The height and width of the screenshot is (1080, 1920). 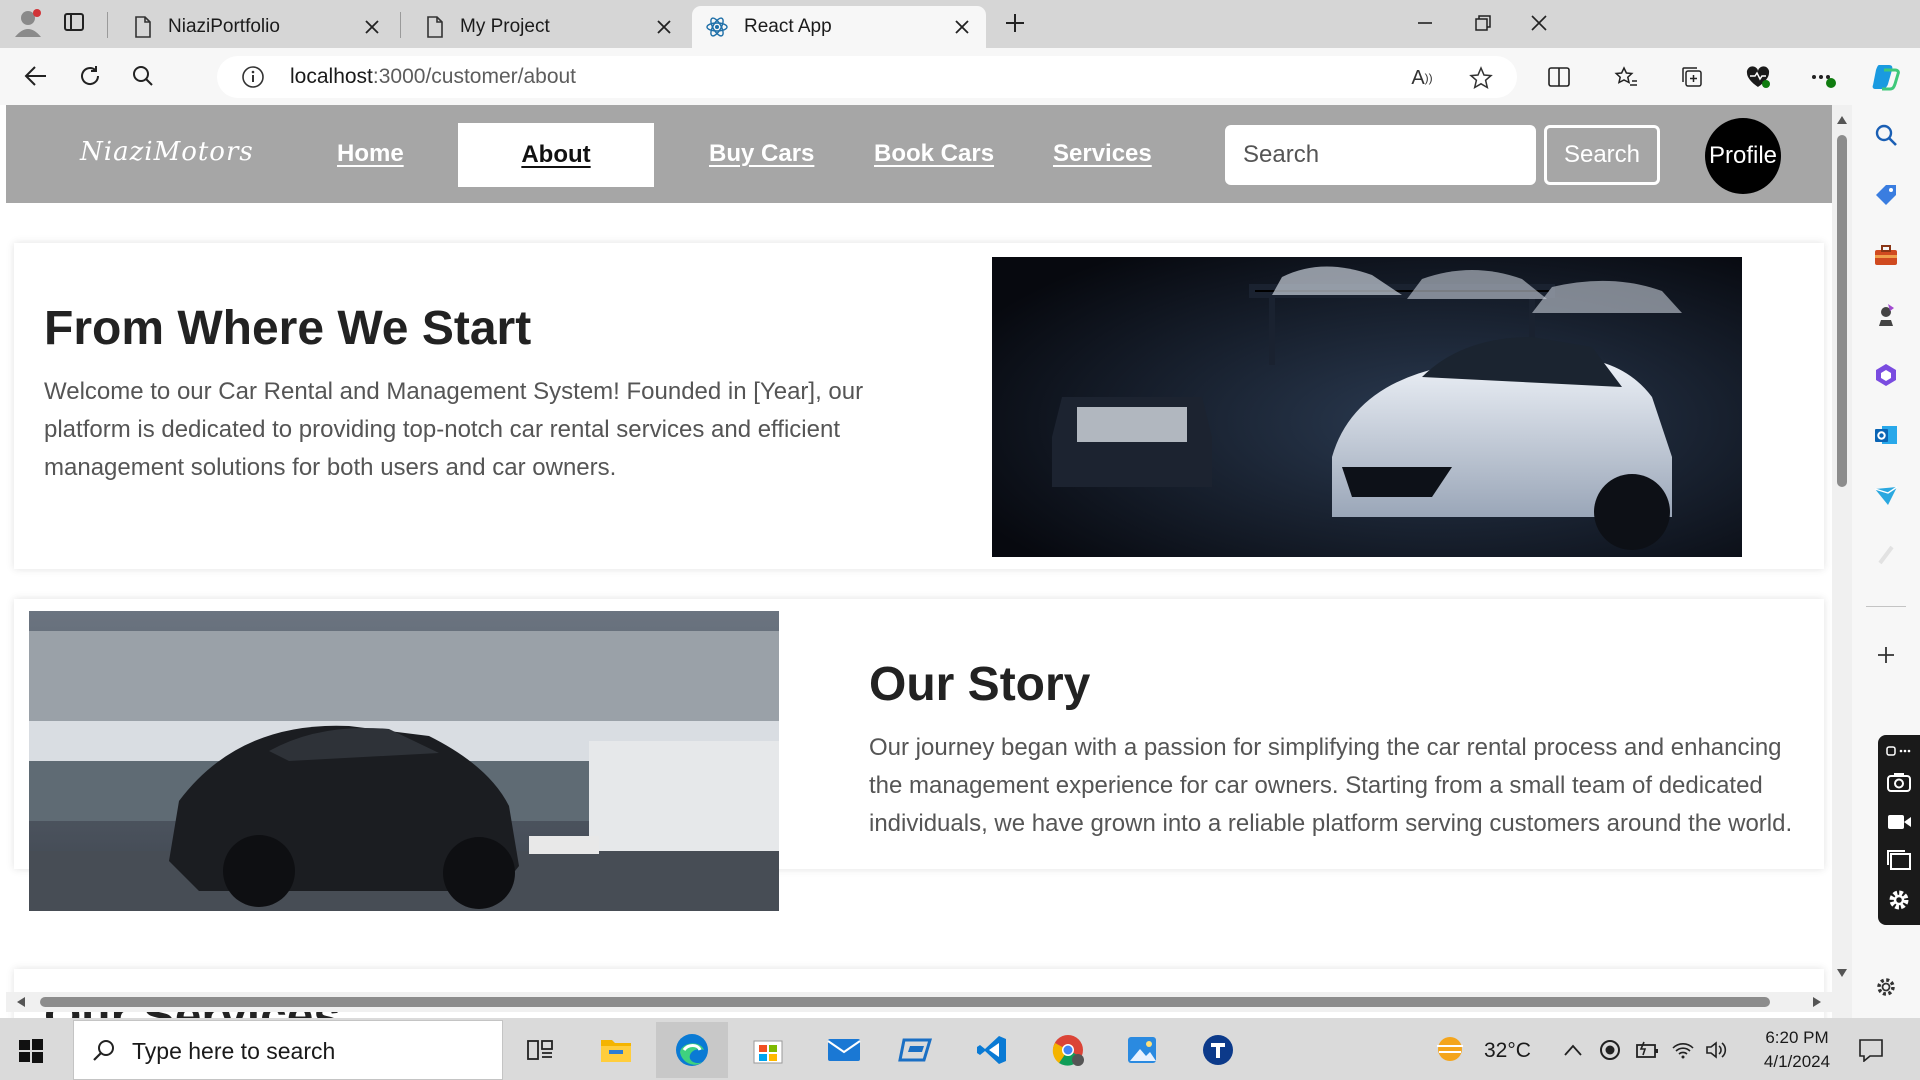 I want to click on black-sports-car-at-harbor-image, so click(x=404, y=761).